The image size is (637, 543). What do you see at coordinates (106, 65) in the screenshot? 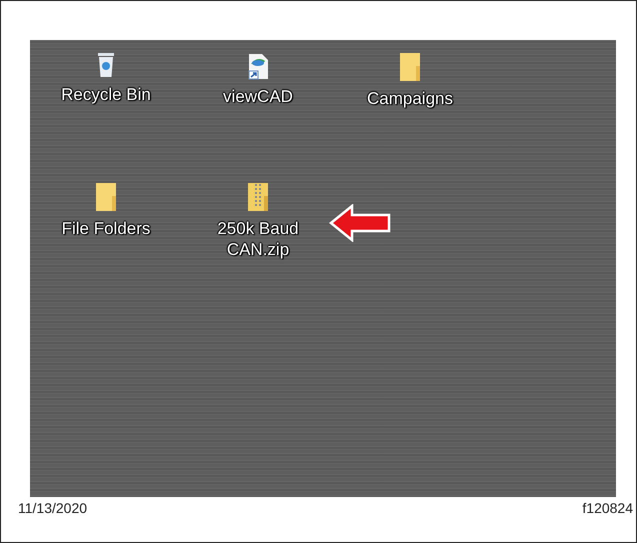
I see `recycle-bin-icon` at bounding box center [106, 65].